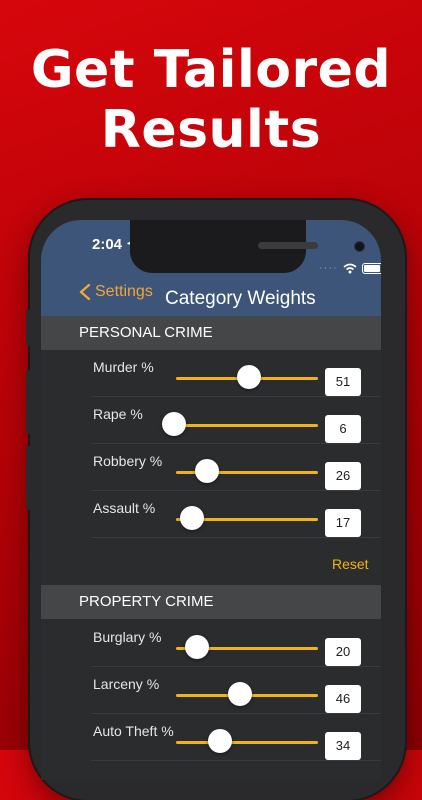 The height and width of the screenshot is (800, 422). I want to click on slider-label: Robbery %, so click(128, 461).